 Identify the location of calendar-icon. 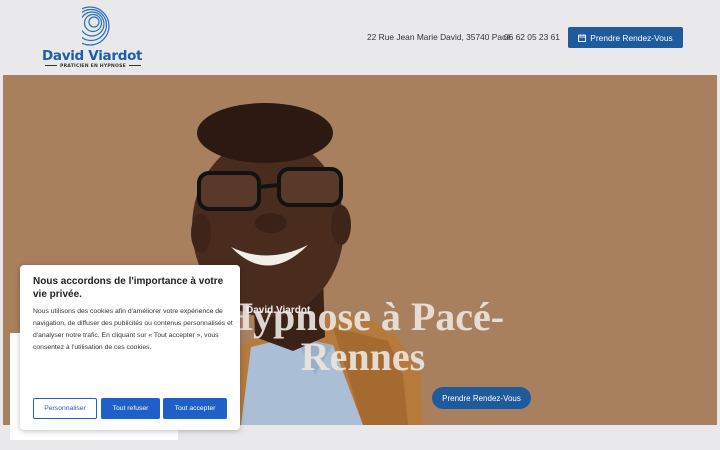
(582, 37).